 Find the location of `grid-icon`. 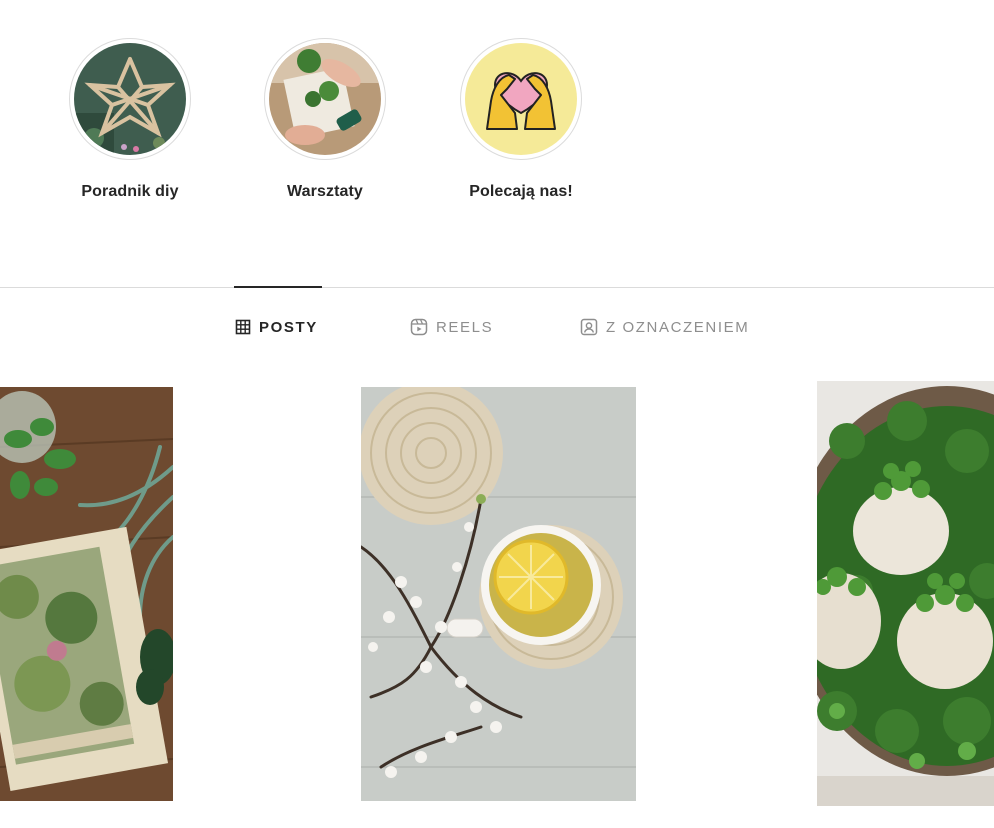

grid-icon is located at coordinates (243, 327).